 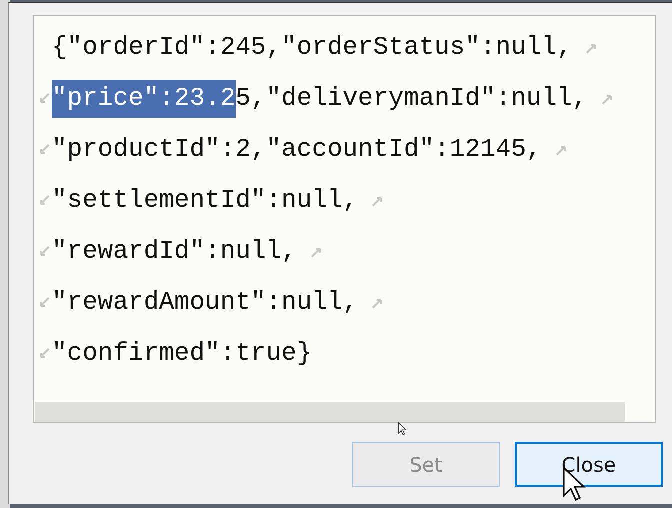 What do you see at coordinates (412, 98) in the screenshot?
I see `code-text: 5,"deliverymanId":null,` at bounding box center [412, 98].